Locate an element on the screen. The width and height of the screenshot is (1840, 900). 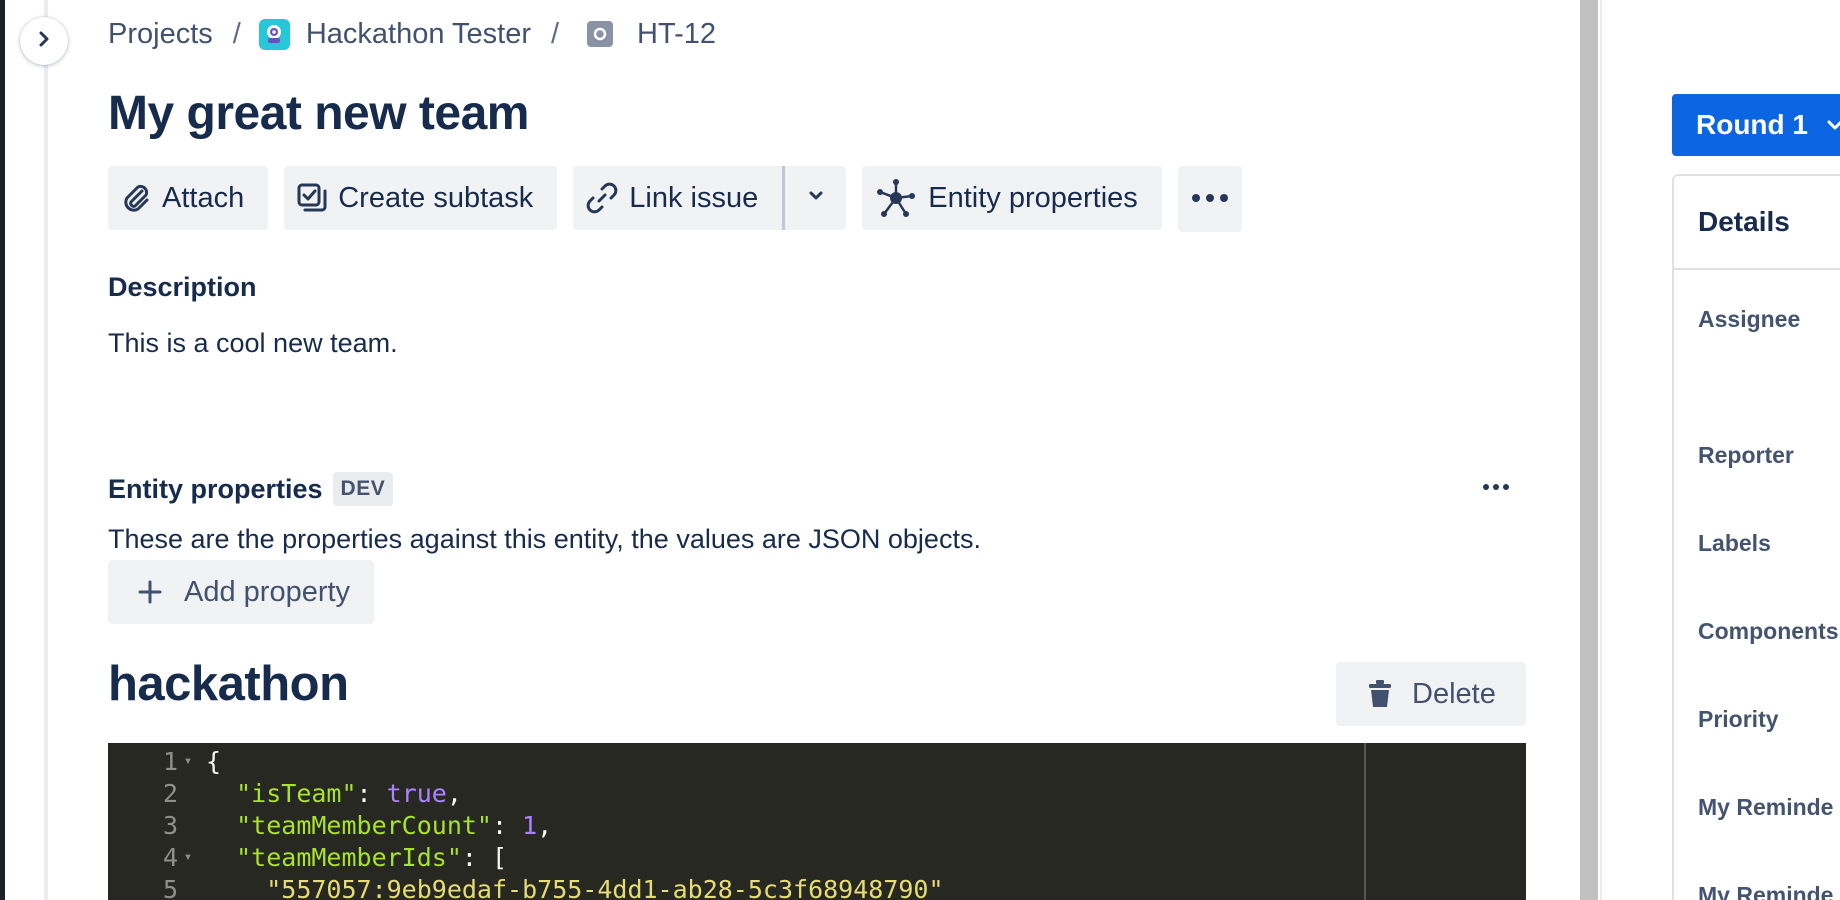
code-text: { is located at coordinates (214, 761).